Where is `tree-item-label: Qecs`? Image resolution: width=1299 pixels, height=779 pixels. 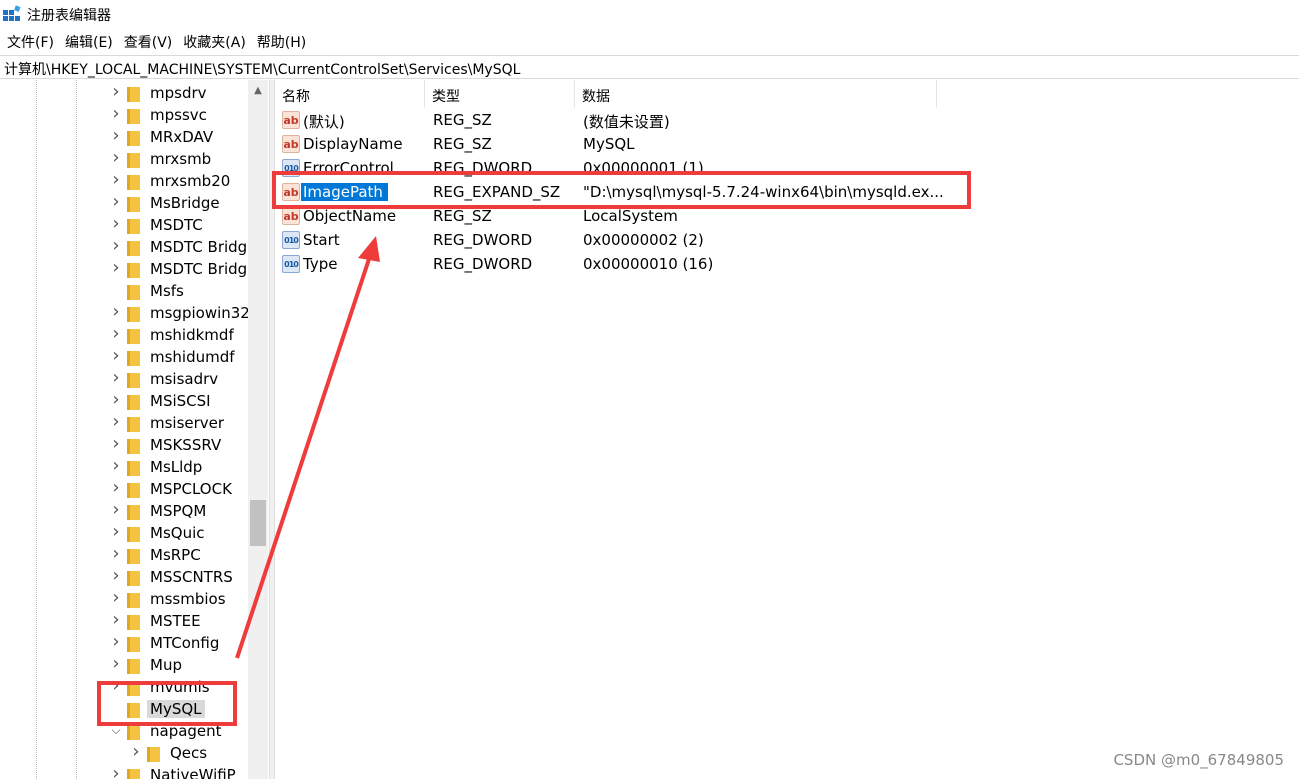
tree-item-label: Qecs is located at coordinates (189, 753).